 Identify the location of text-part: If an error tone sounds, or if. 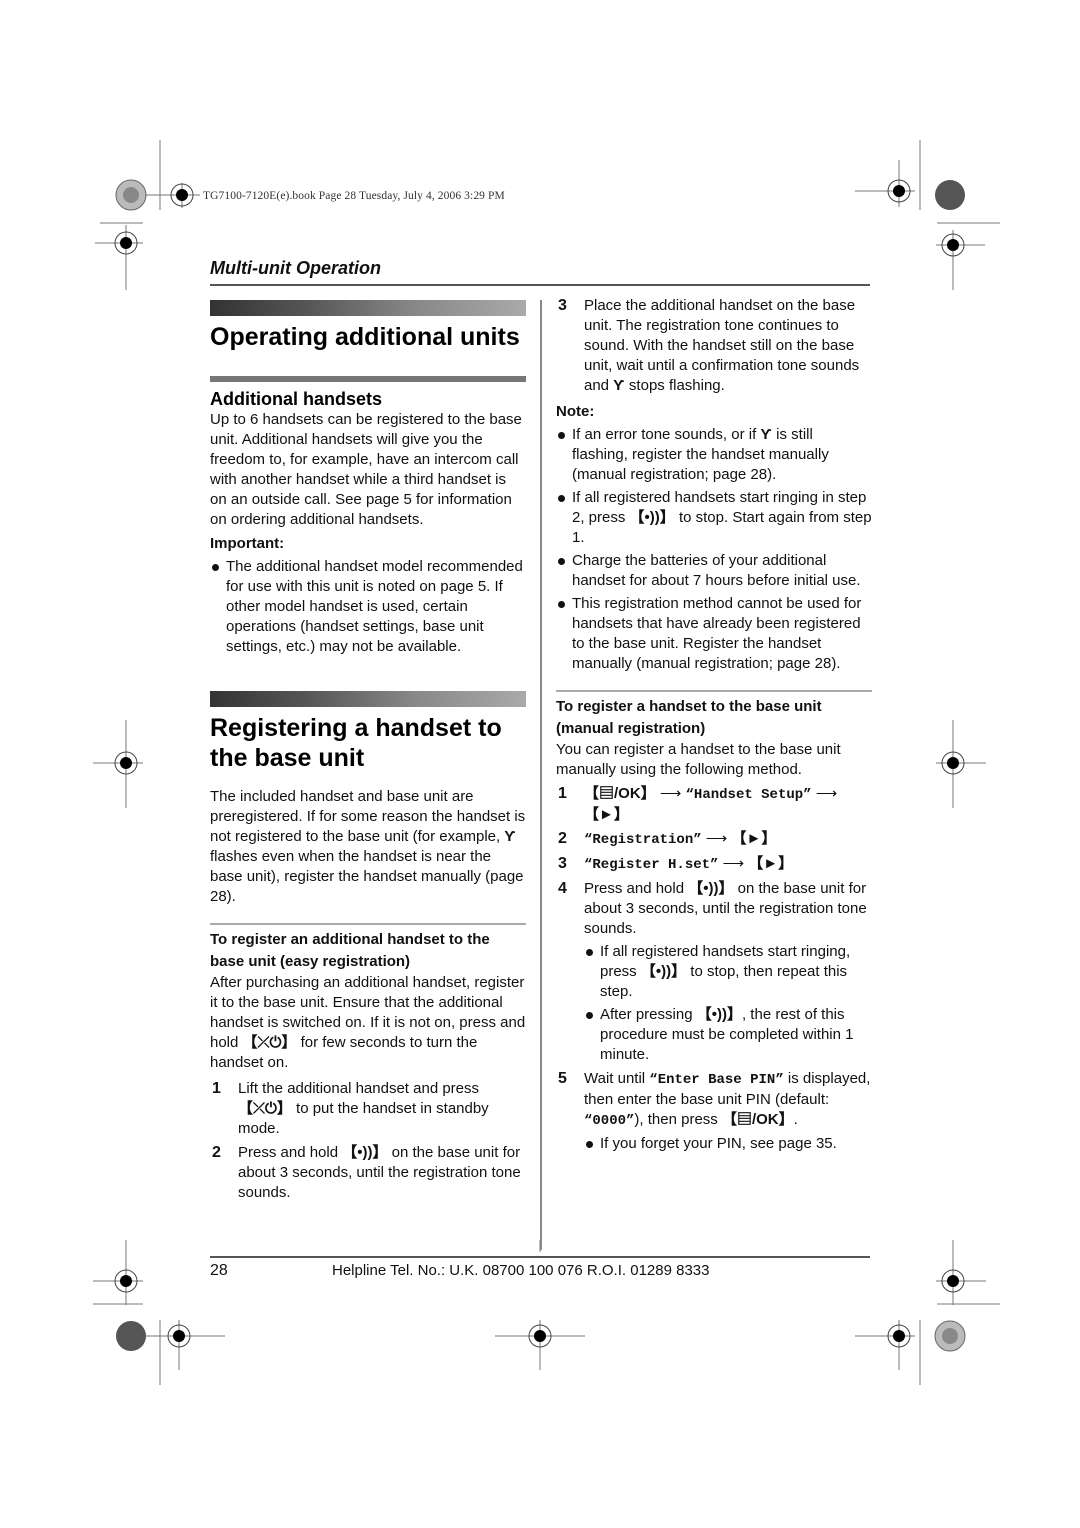
(666, 434).